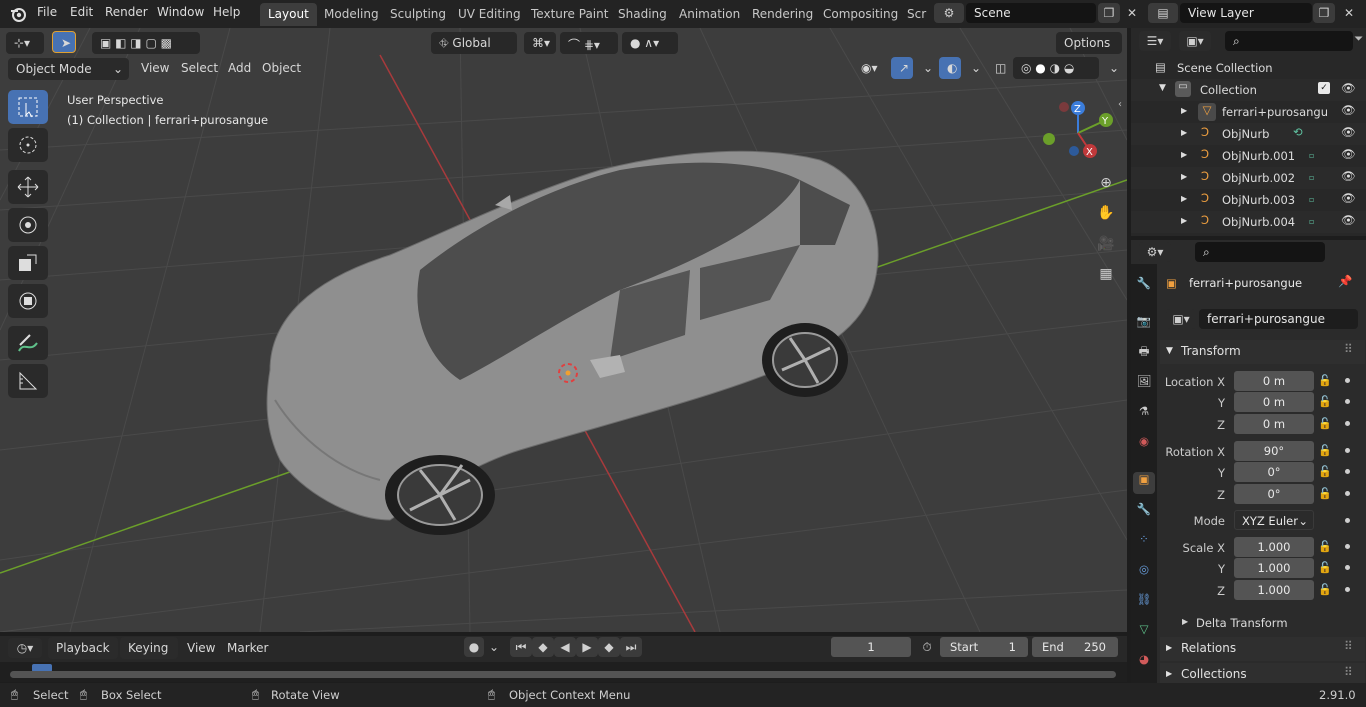 This screenshot has height=707, width=1366. I want to click on delete-scene-icon: ✕, so click(1132, 13).